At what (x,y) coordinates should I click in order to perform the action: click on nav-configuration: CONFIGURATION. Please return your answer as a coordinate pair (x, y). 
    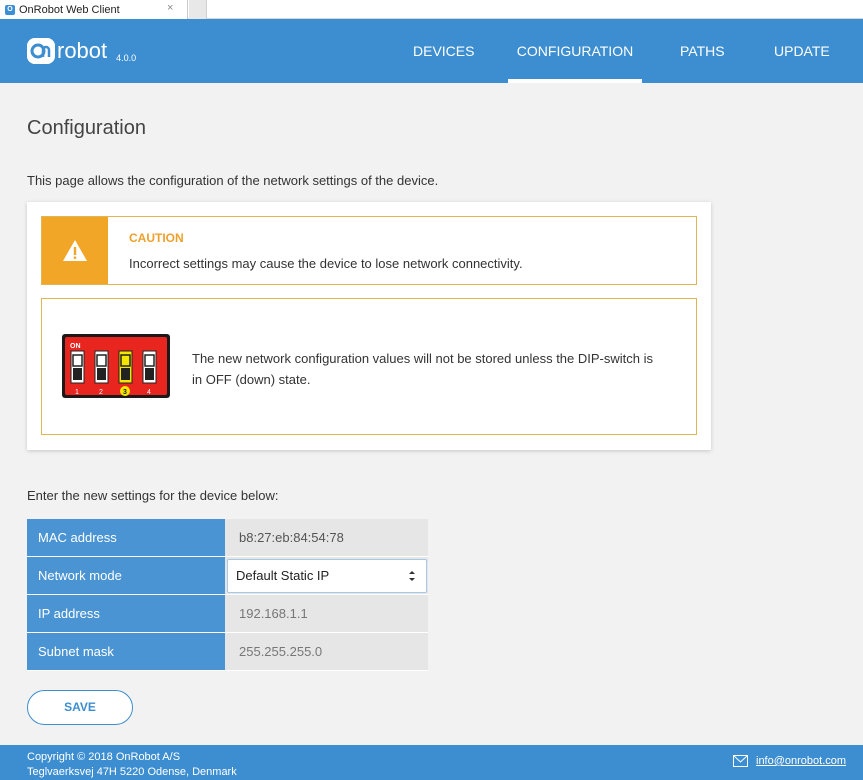
    Looking at the image, I should click on (575, 51).